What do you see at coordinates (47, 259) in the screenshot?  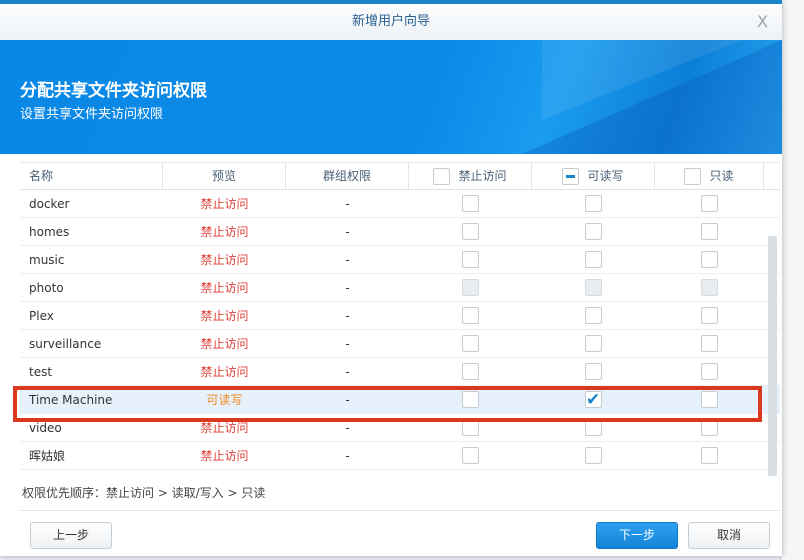 I see `folder-name: music` at bounding box center [47, 259].